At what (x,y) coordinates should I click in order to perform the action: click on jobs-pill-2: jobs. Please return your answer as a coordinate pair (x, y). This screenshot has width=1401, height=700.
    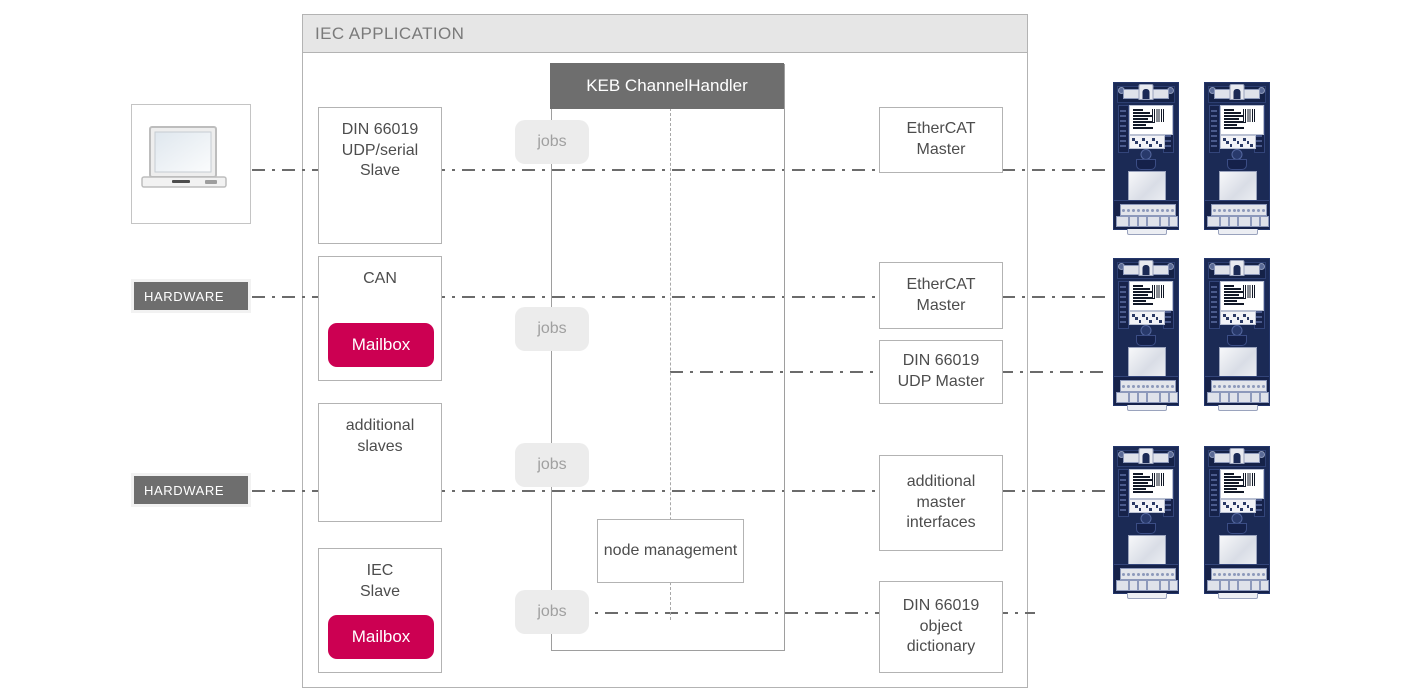
    Looking at the image, I should click on (552, 329).